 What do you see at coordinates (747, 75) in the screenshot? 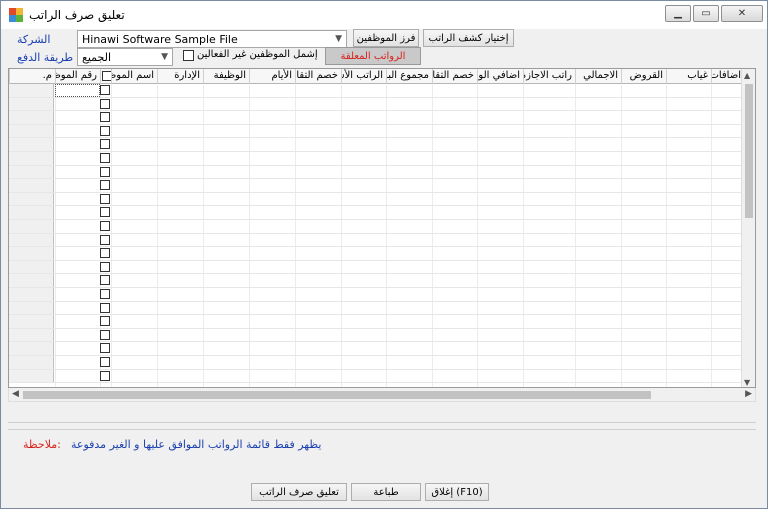
I see `scroll-up-icon: ▲` at bounding box center [747, 75].